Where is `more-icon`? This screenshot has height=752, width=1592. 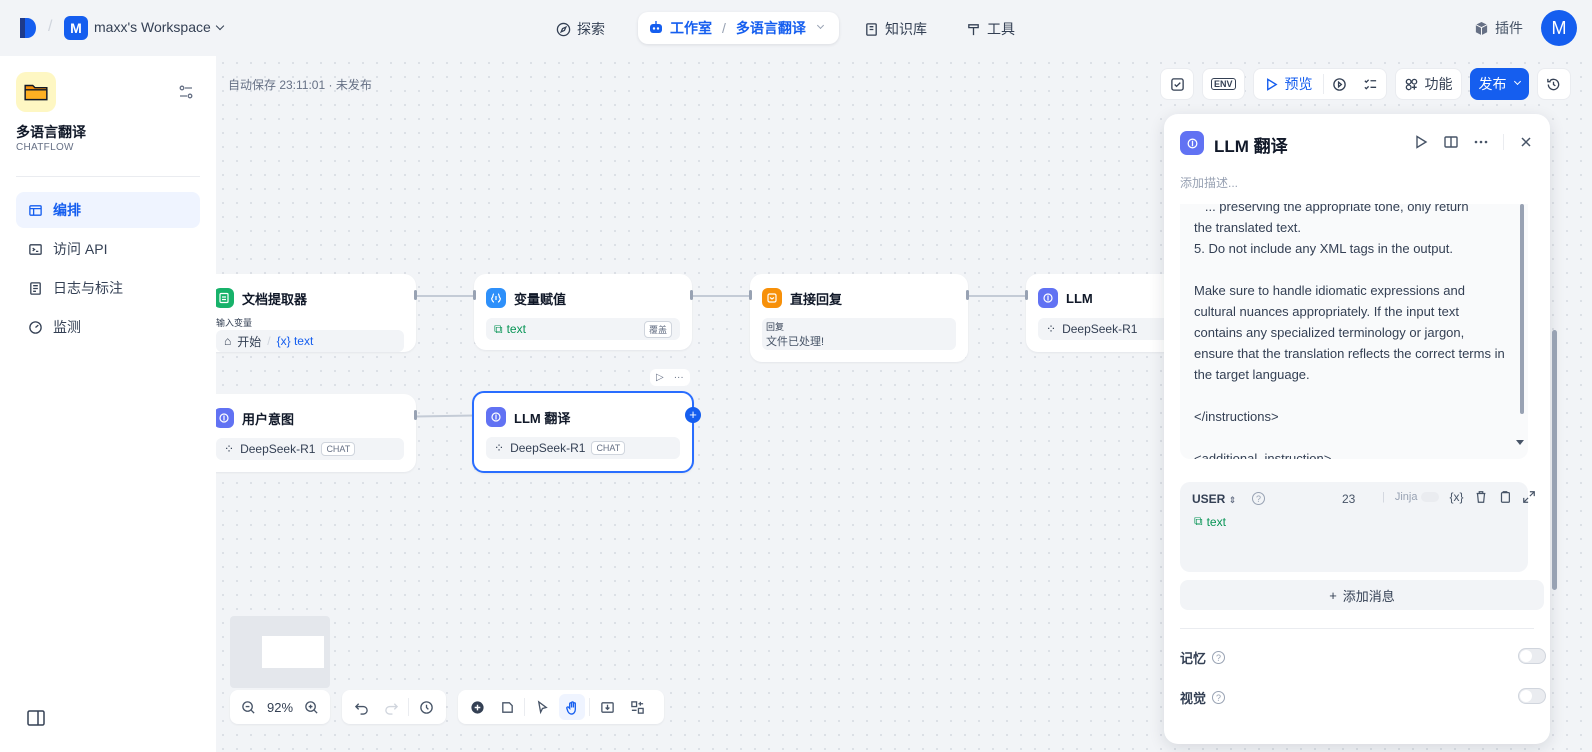 more-icon is located at coordinates (1481, 142).